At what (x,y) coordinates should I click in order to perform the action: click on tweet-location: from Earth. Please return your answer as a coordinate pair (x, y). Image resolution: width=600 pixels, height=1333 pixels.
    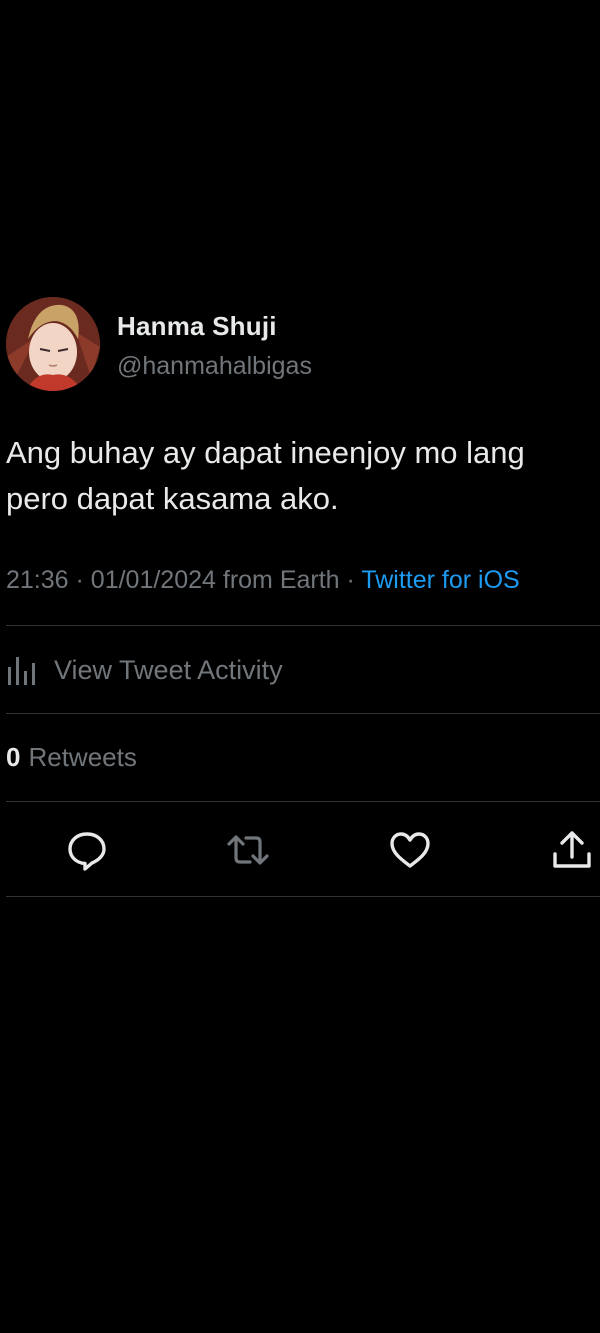
    Looking at the image, I should click on (281, 580).